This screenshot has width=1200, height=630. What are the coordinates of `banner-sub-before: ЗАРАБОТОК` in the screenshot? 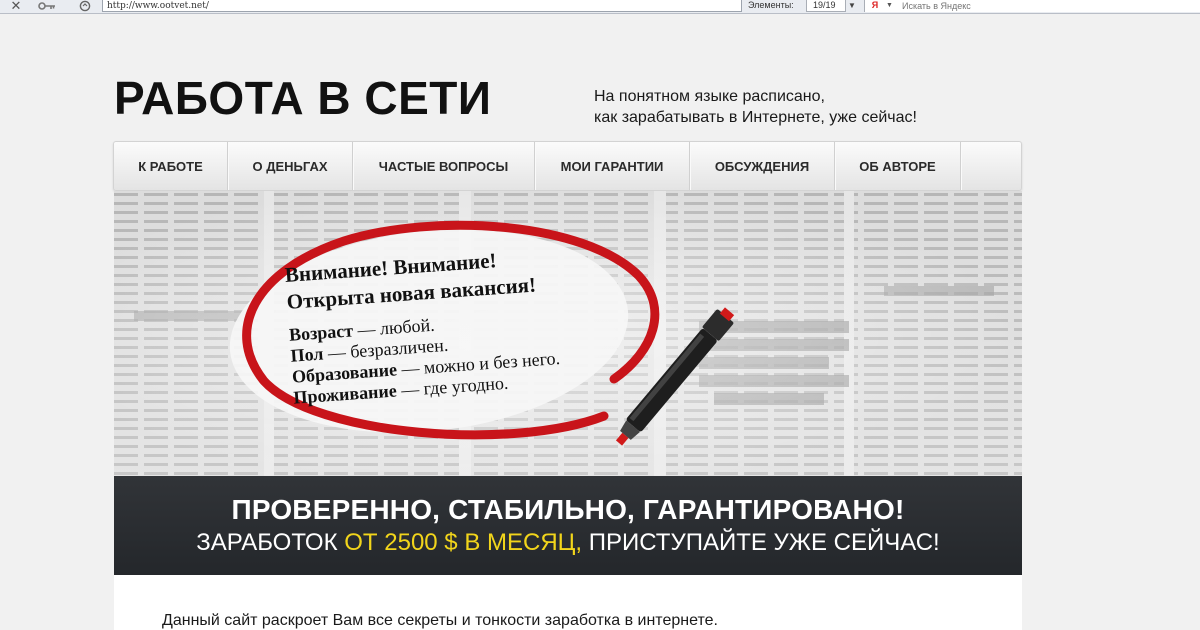 It's located at (270, 542).